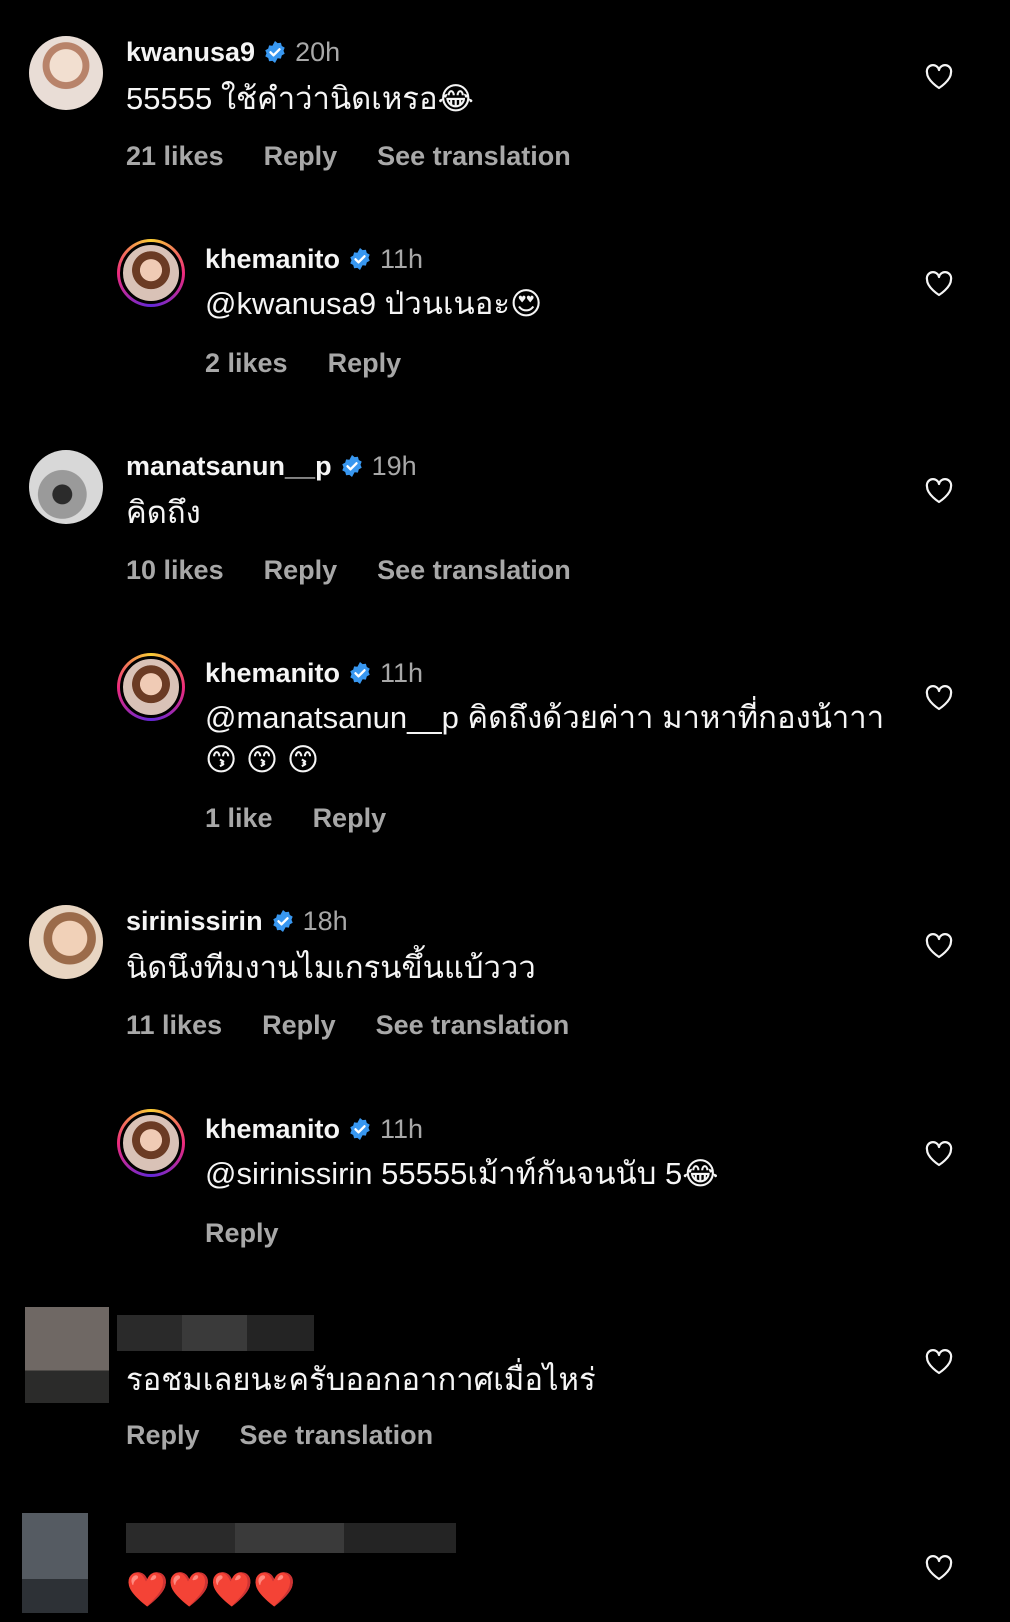  I want to click on comment-time: 19h, so click(394, 466).